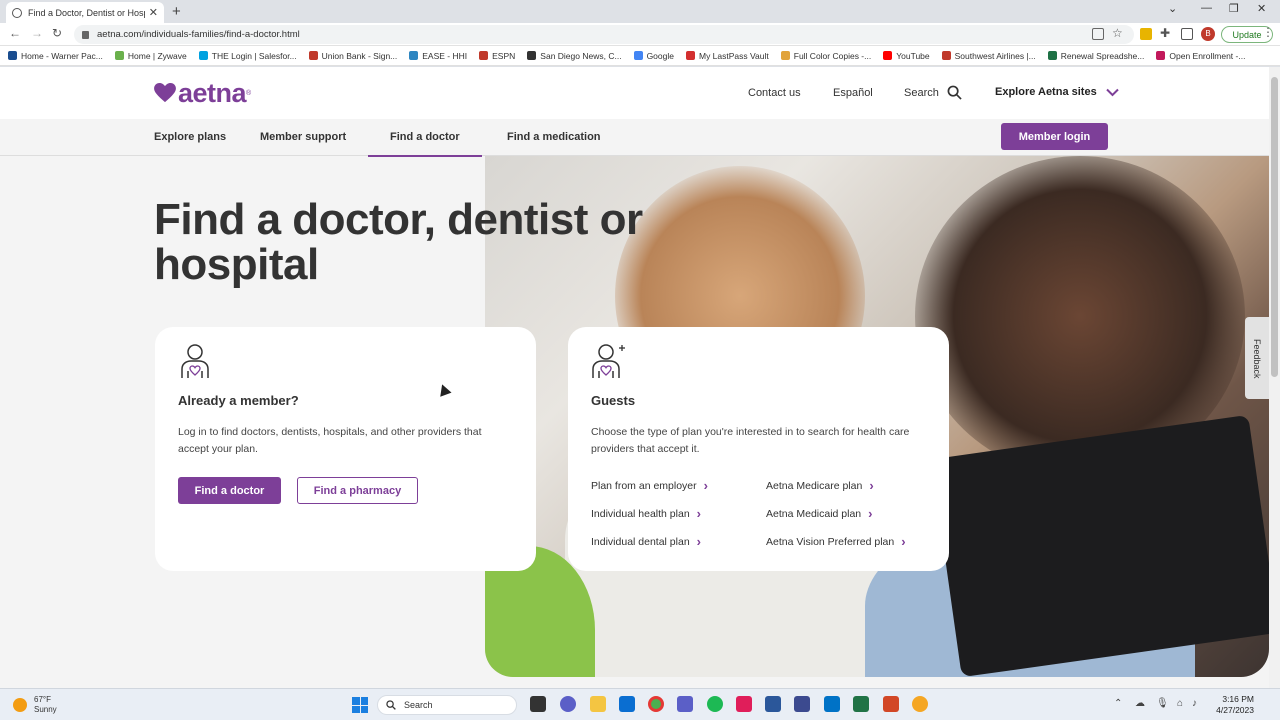 Image resolution: width=1280 pixels, height=720 pixels. What do you see at coordinates (773, 704) in the screenshot?
I see `word-icon` at bounding box center [773, 704].